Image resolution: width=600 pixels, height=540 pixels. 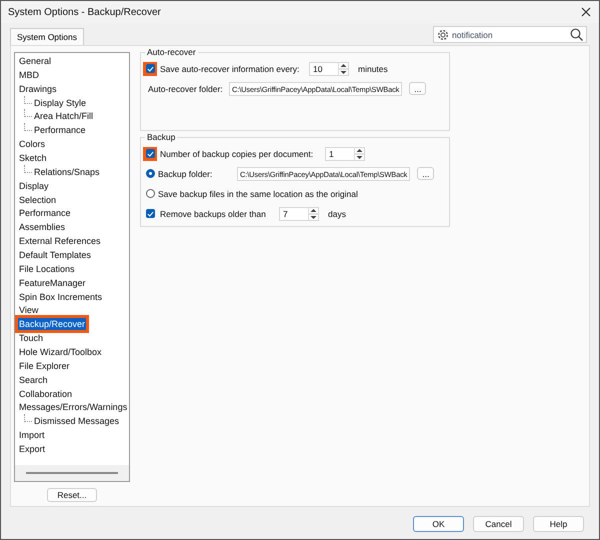 I want to click on tree-item: Display Style, so click(x=60, y=102).